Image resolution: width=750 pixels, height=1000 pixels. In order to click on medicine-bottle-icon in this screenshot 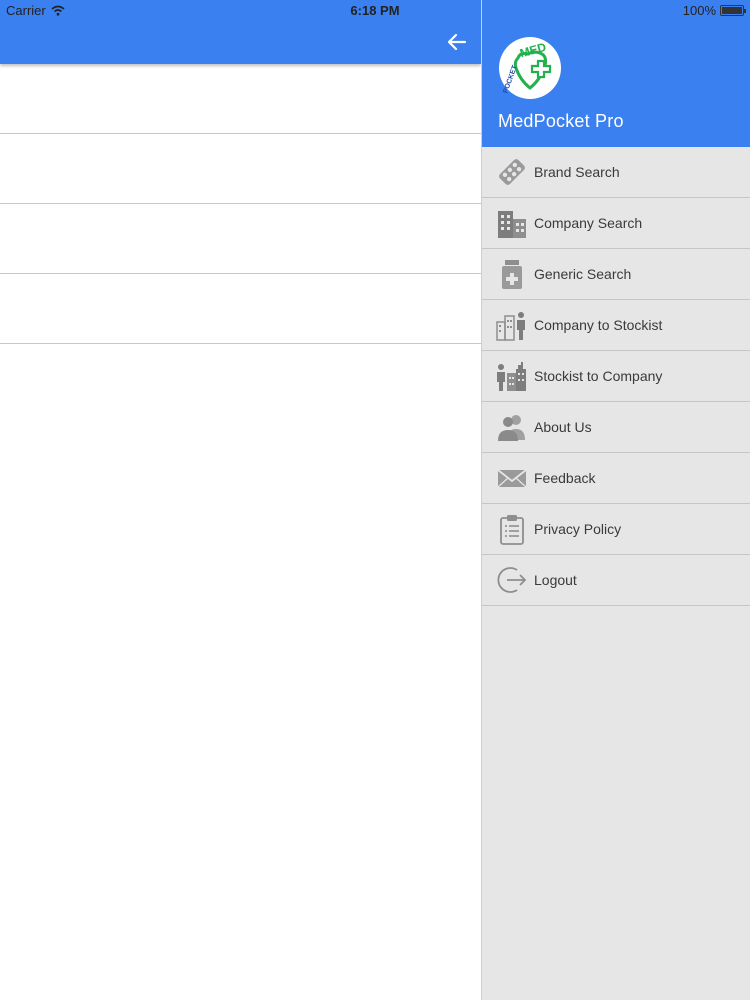, I will do `click(512, 274)`.